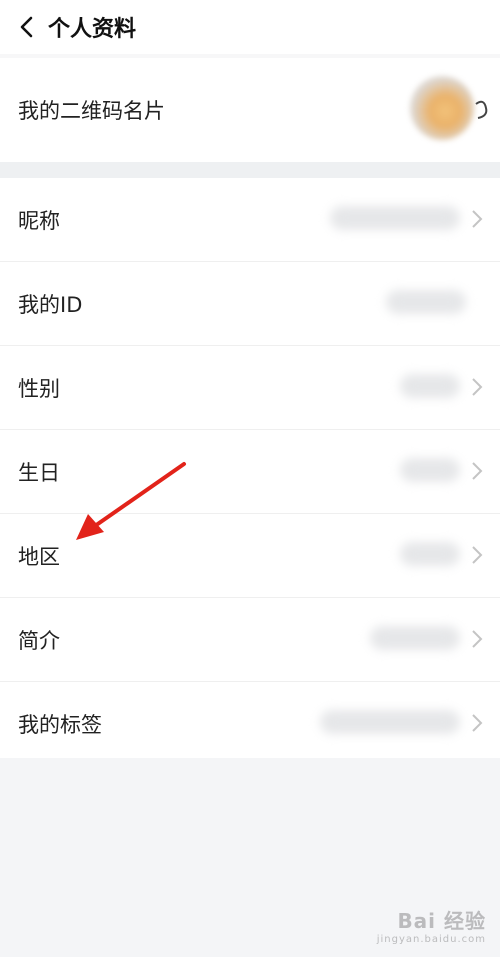 The height and width of the screenshot is (957, 500). What do you see at coordinates (390, 722) in the screenshot?
I see `tags-value` at bounding box center [390, 722].